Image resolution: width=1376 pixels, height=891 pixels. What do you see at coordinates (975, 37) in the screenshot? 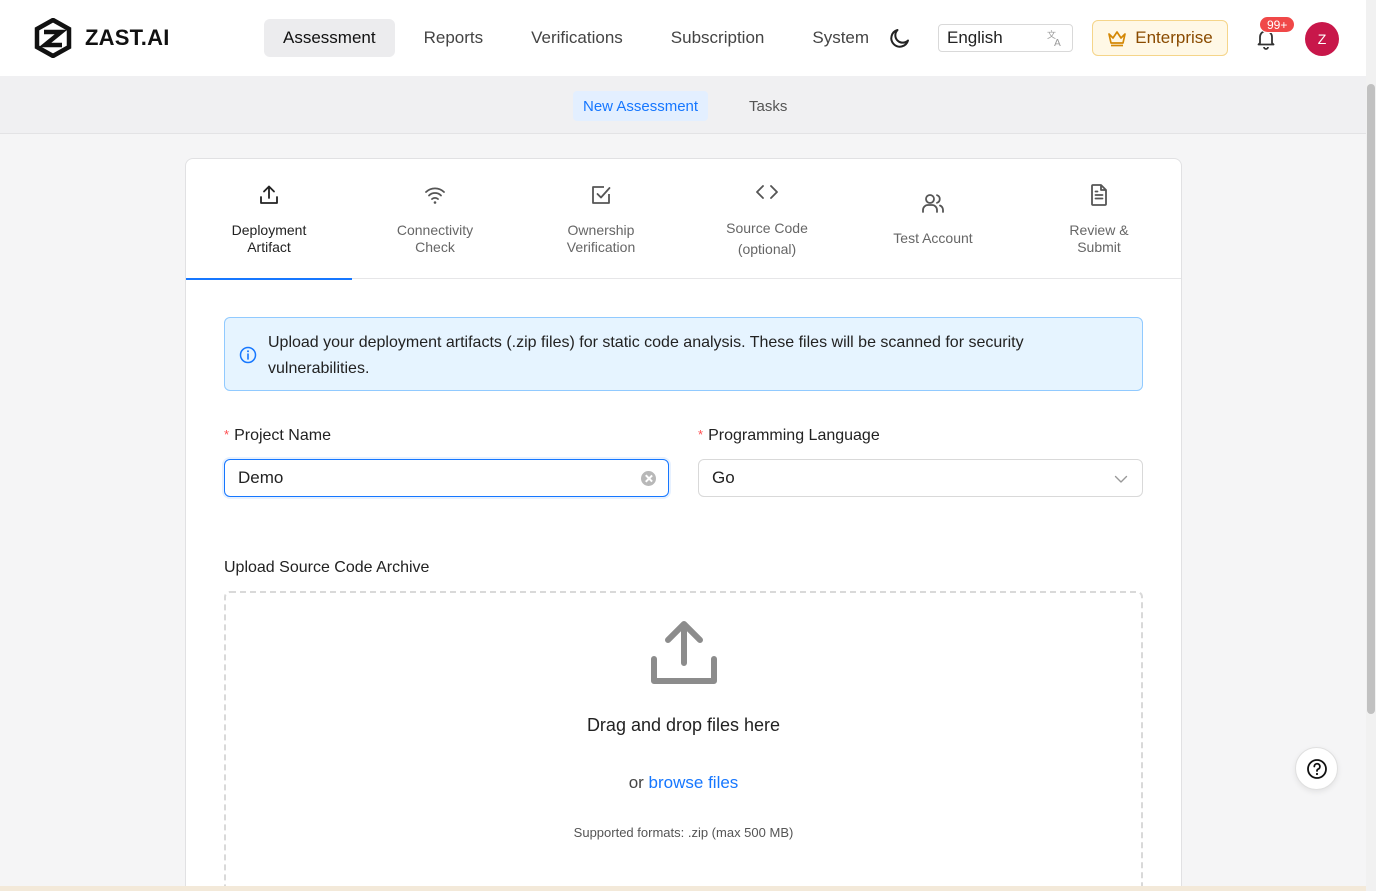
I see `language-value: English` at bounding box center [975, 37].